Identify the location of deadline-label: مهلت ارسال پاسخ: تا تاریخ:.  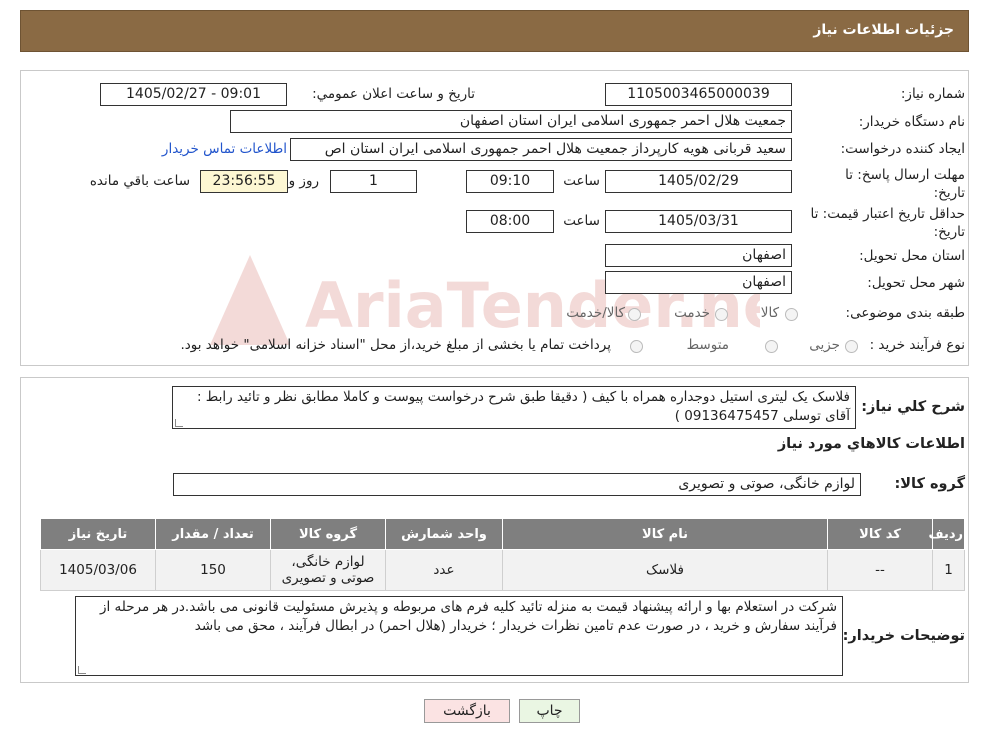
(905, 184).